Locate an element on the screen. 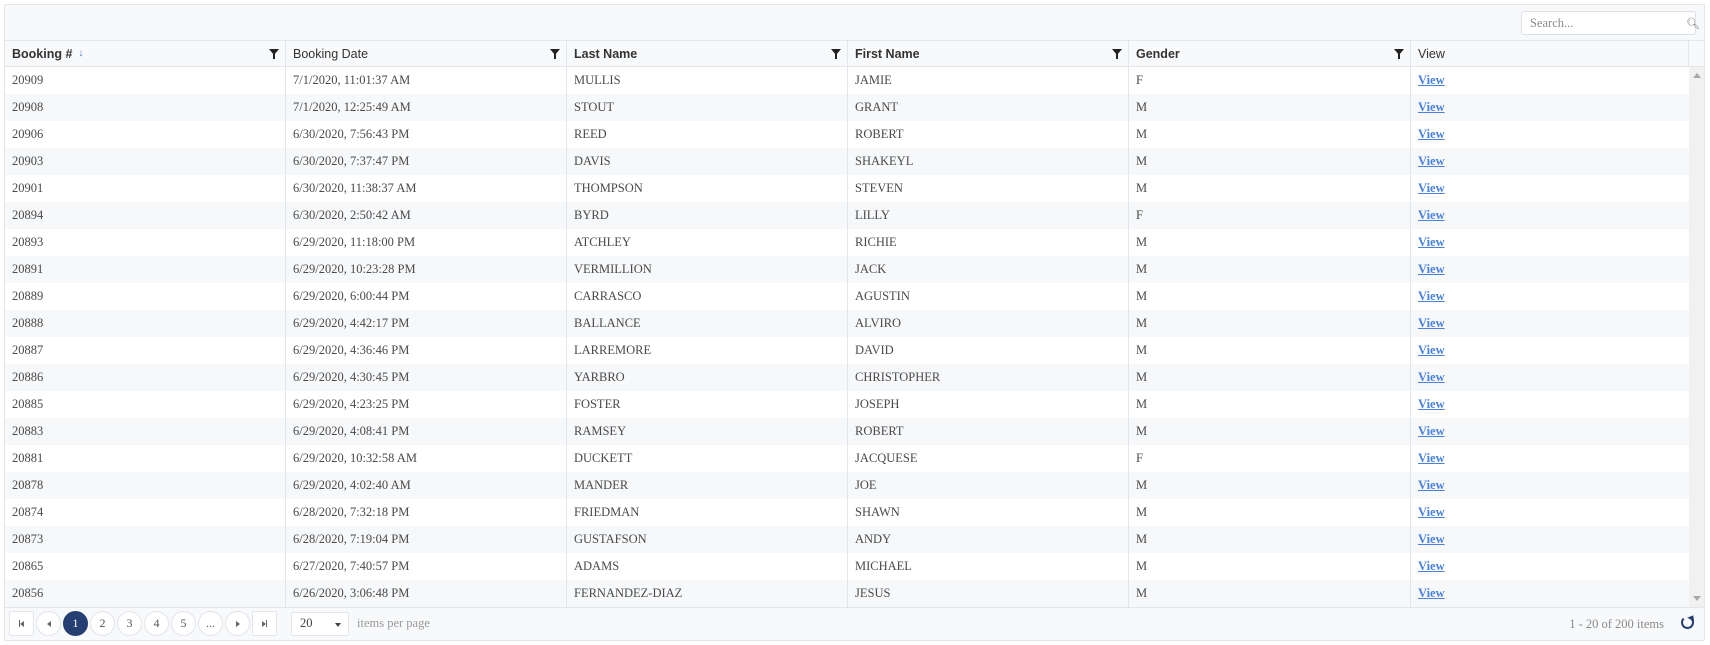 The width and height of the screenshot is (1710, 645). first-name-value: JACQUESE is located at coordinates (886, 458).